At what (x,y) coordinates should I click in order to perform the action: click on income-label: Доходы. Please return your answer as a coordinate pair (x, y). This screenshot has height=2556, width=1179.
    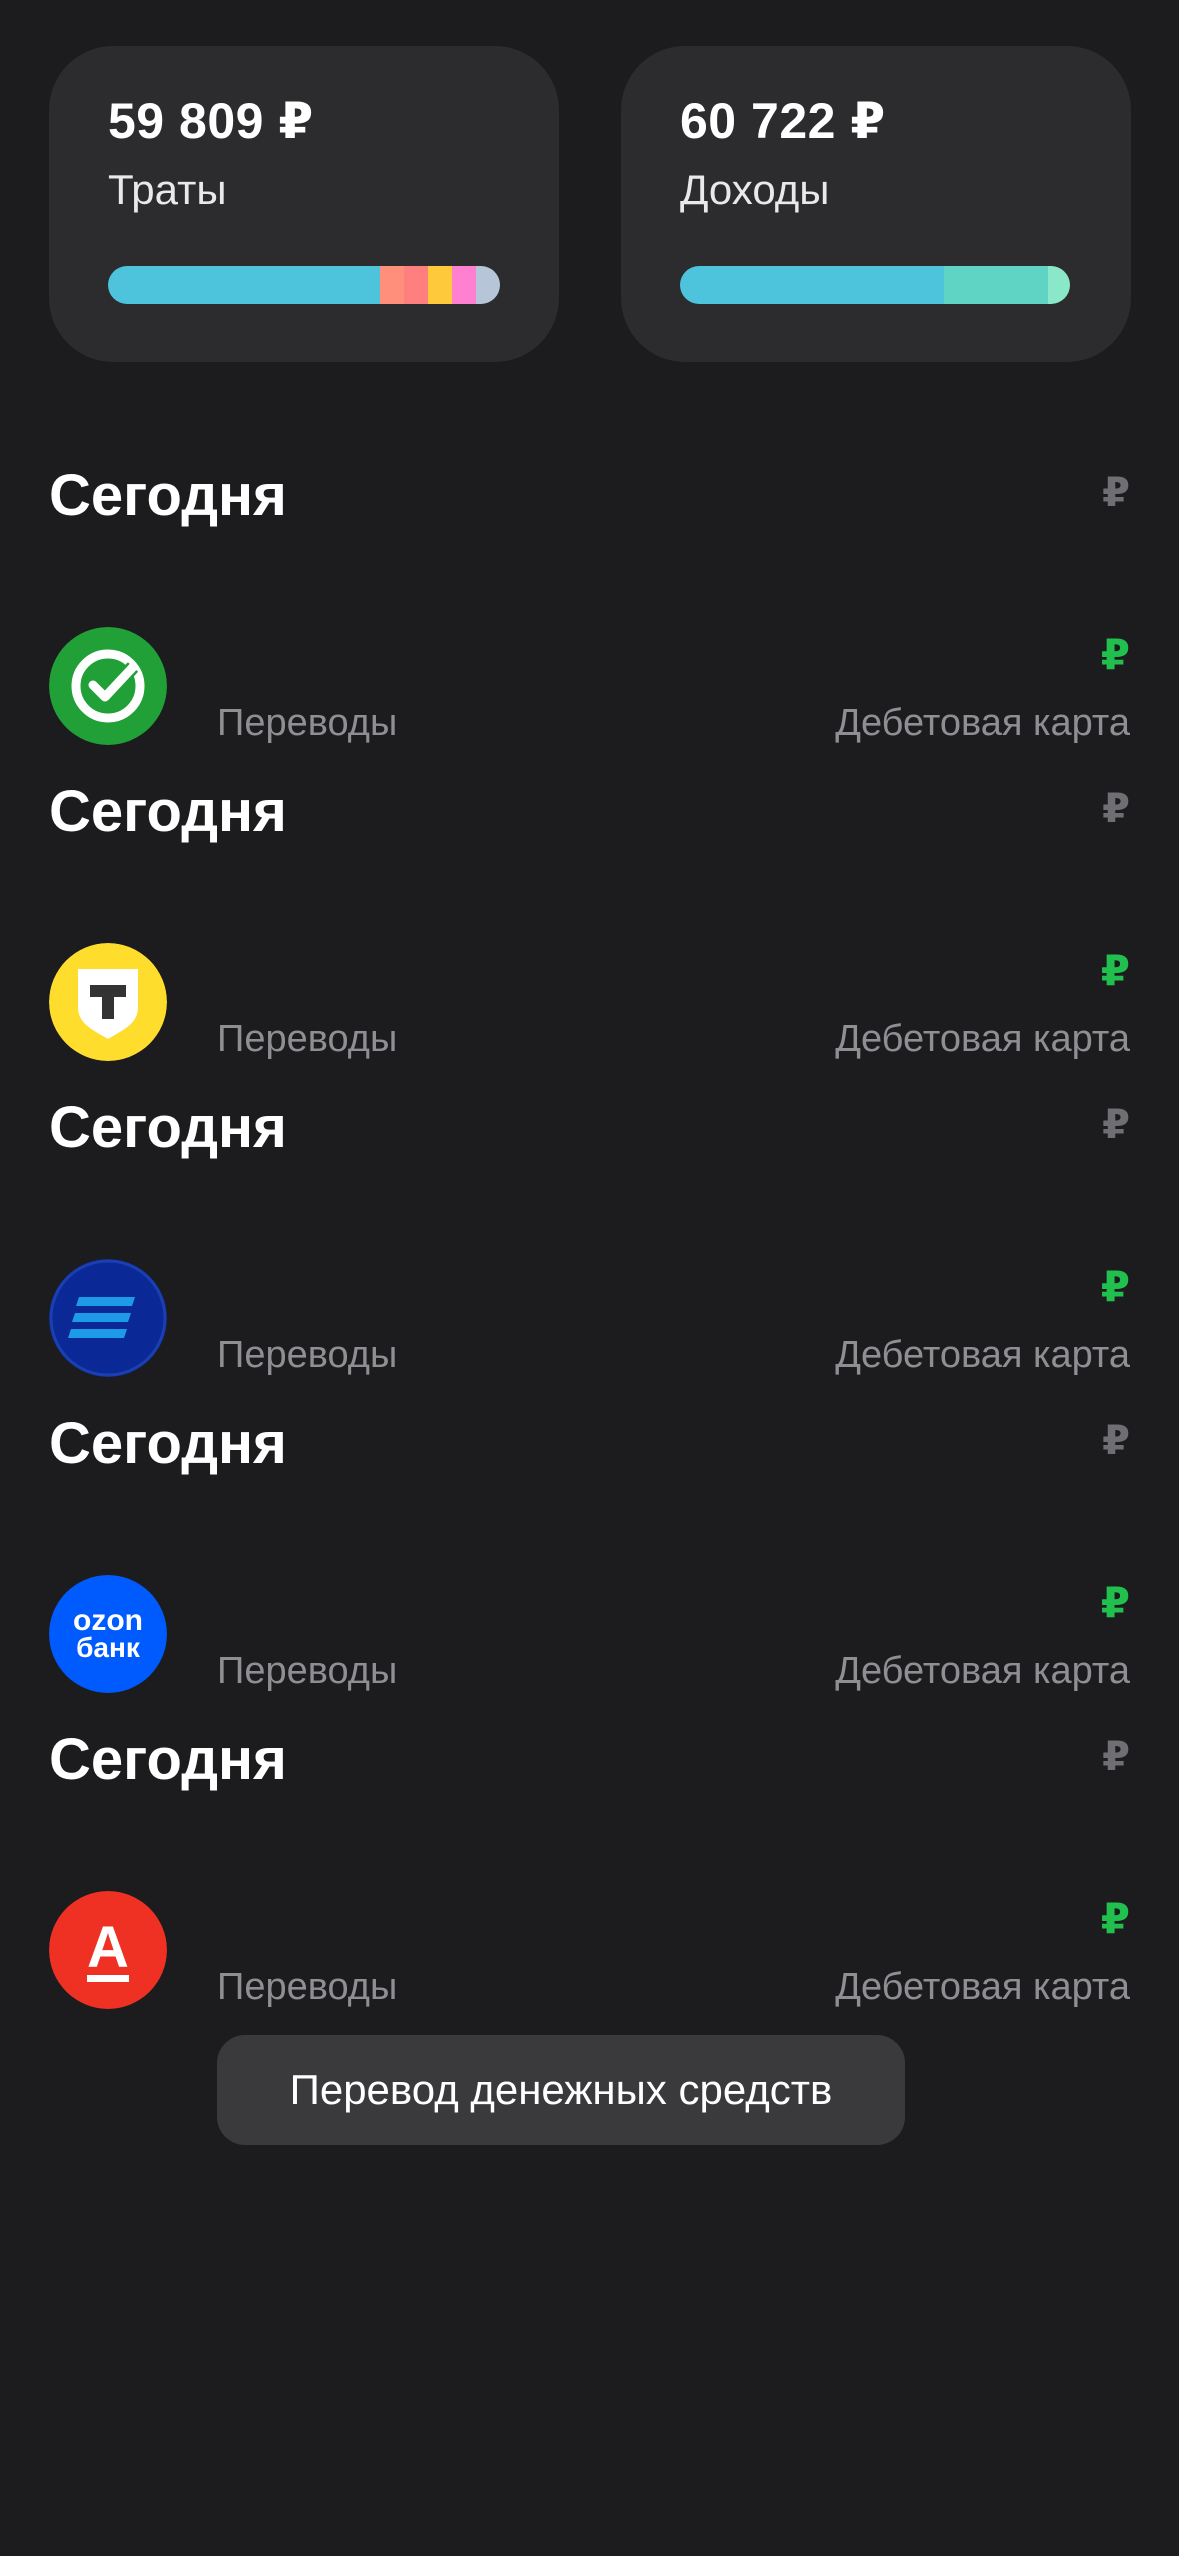
    Looking at the image, I should click on (755, 189).